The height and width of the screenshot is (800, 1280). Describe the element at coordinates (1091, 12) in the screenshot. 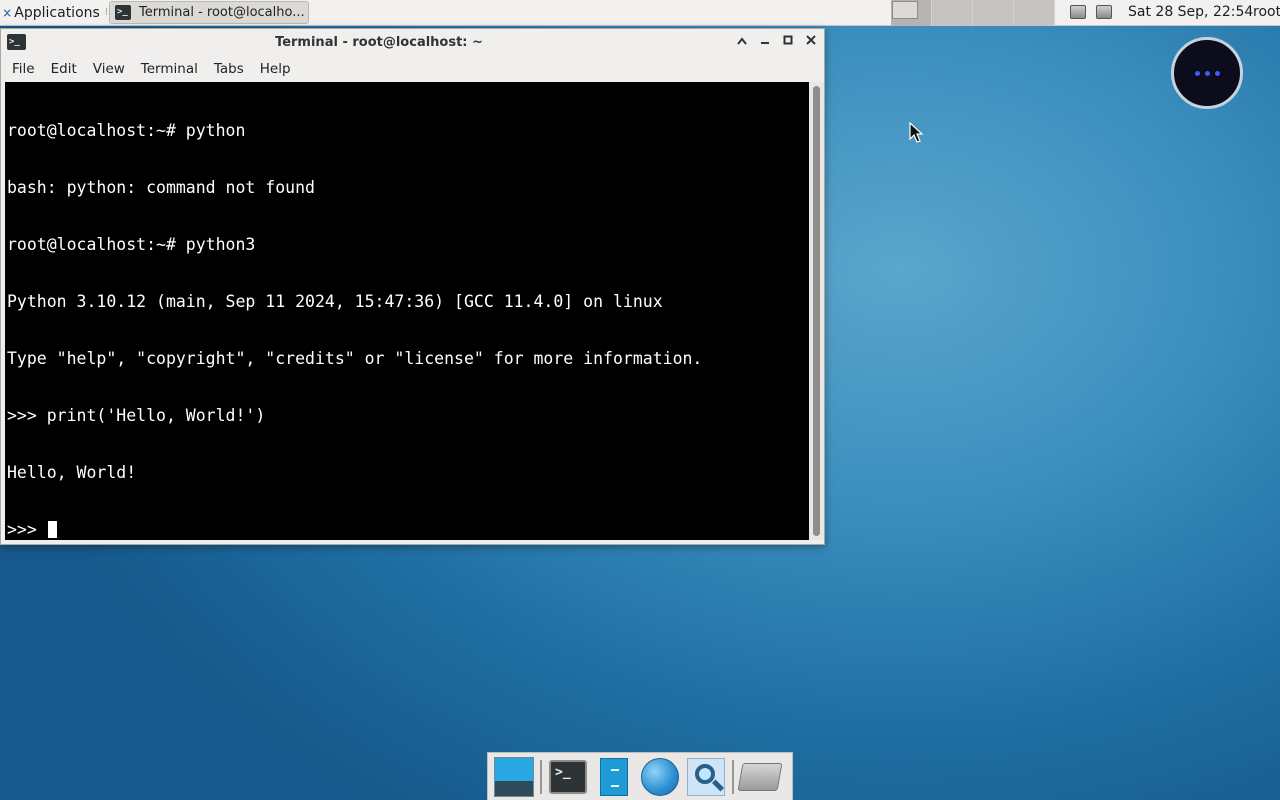

I see `system-tray` at that location.